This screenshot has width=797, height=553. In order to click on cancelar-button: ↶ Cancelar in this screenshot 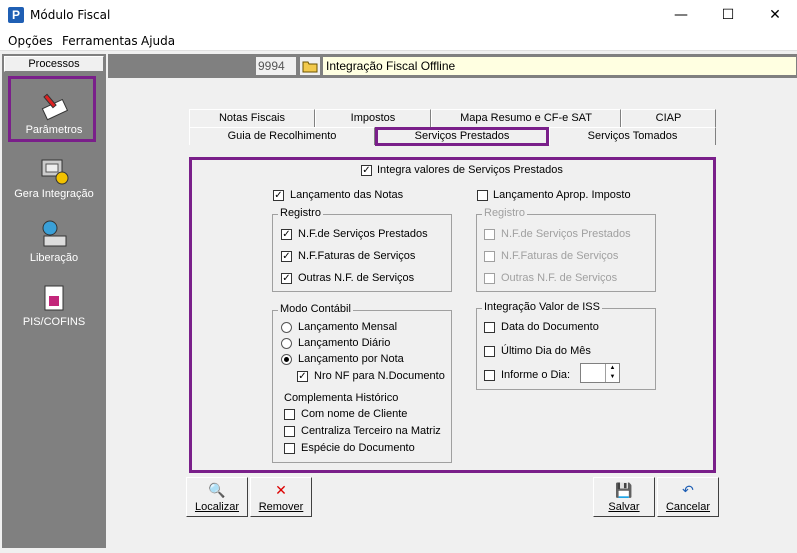, I will do `click(688, 497)`.